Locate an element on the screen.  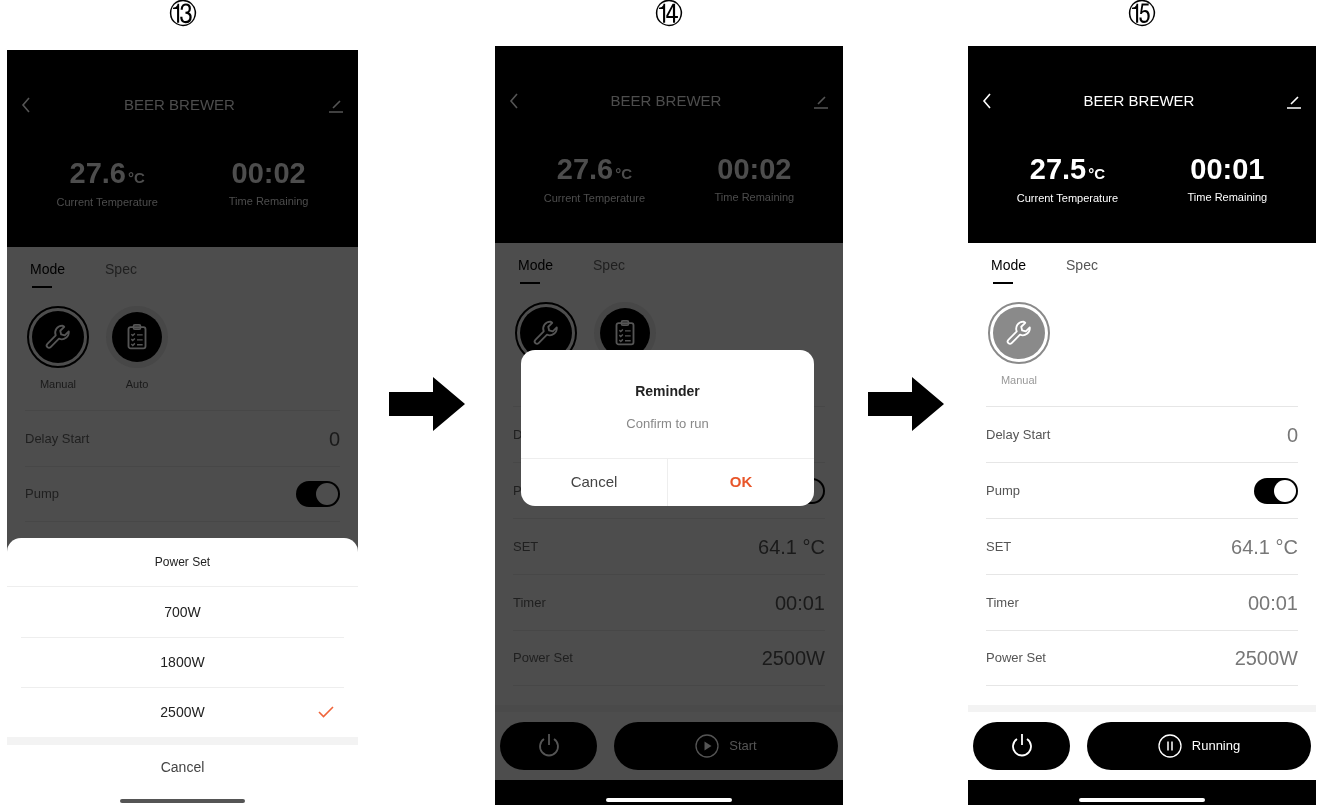
power-option: 700W is located at coordinates (182, 612).